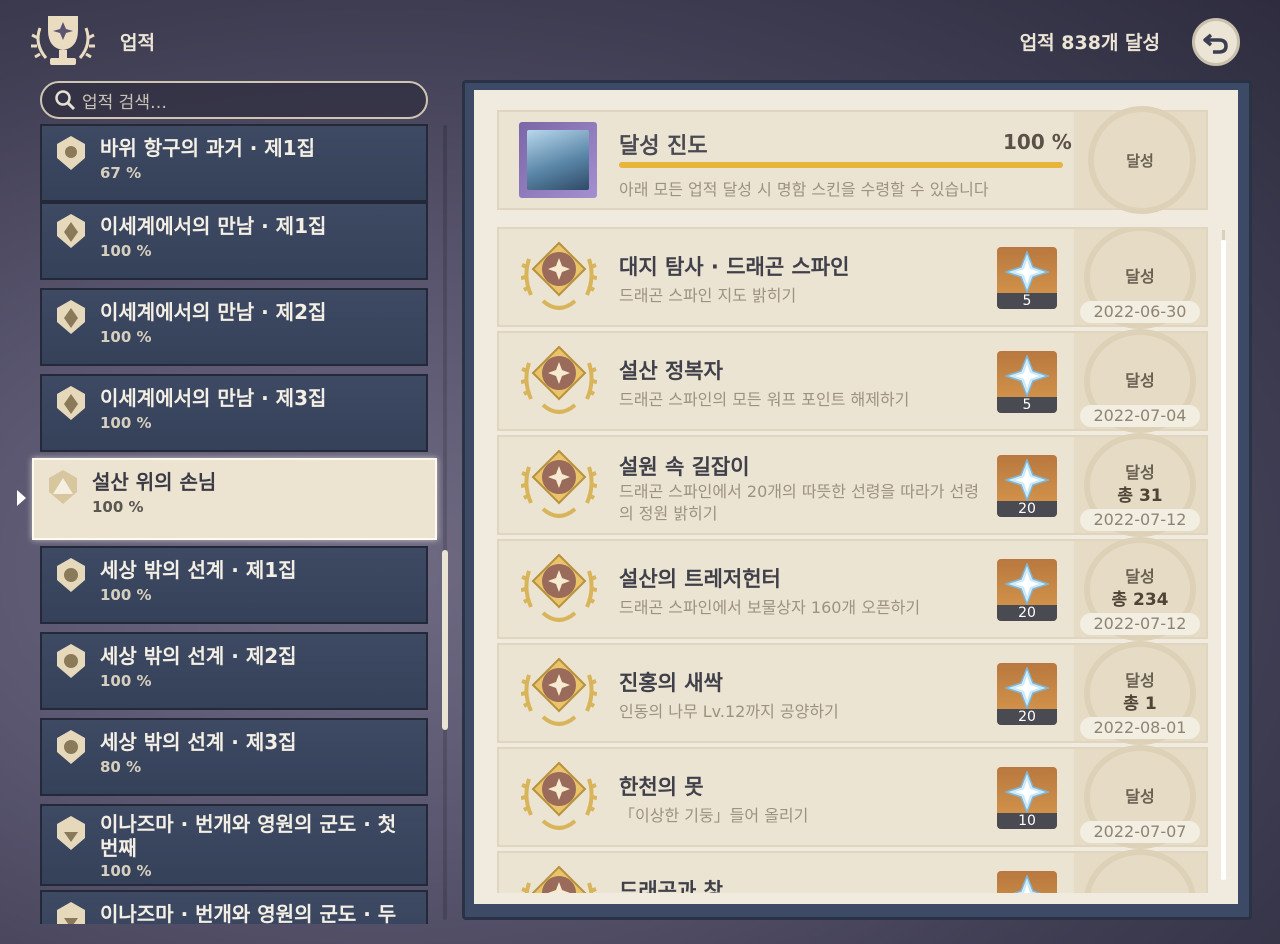  Describe the element at coordinates (708, 295) in the screenshot. I see `achievement-description: 드래곤 스파인 지도 밝히기` at that location.